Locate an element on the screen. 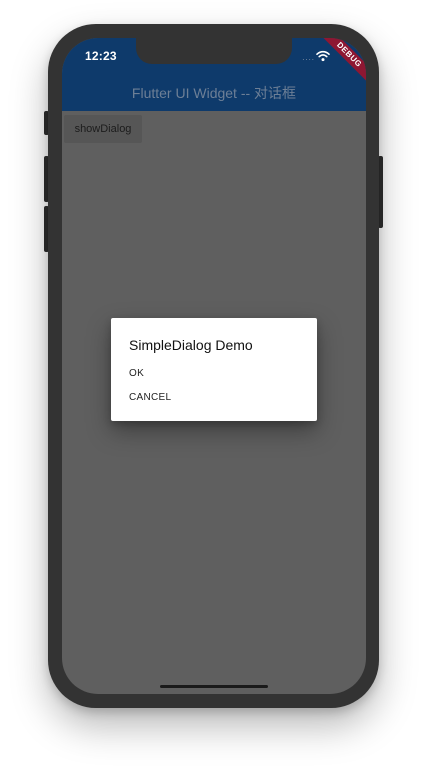 This screenshot has height=768, width=428. debug-banner: DEBUG is located at coordinates (341, 62).